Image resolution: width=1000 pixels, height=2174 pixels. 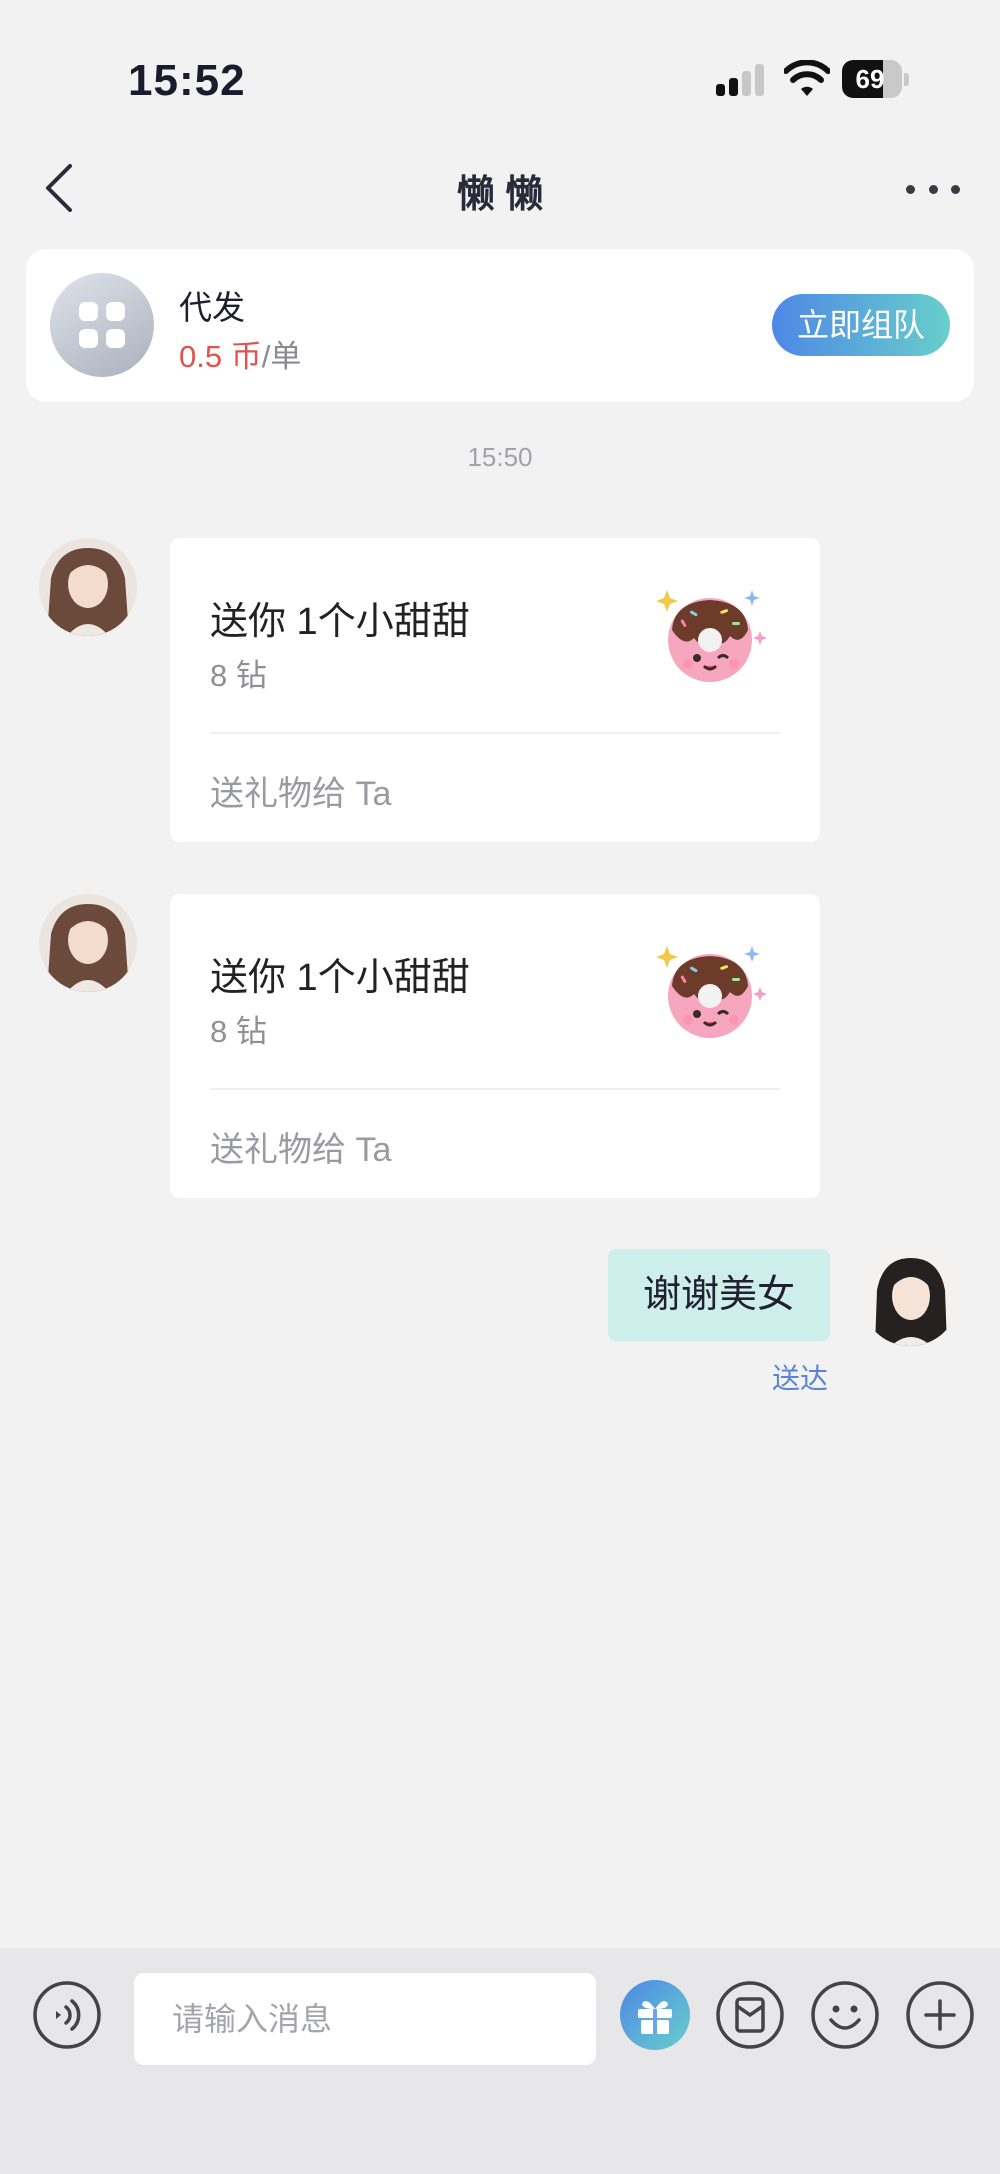 What do you see at coordinates (750, 2015) in the screenshot?
I see `red-packet-icon` at bounding box center [750, 2015].